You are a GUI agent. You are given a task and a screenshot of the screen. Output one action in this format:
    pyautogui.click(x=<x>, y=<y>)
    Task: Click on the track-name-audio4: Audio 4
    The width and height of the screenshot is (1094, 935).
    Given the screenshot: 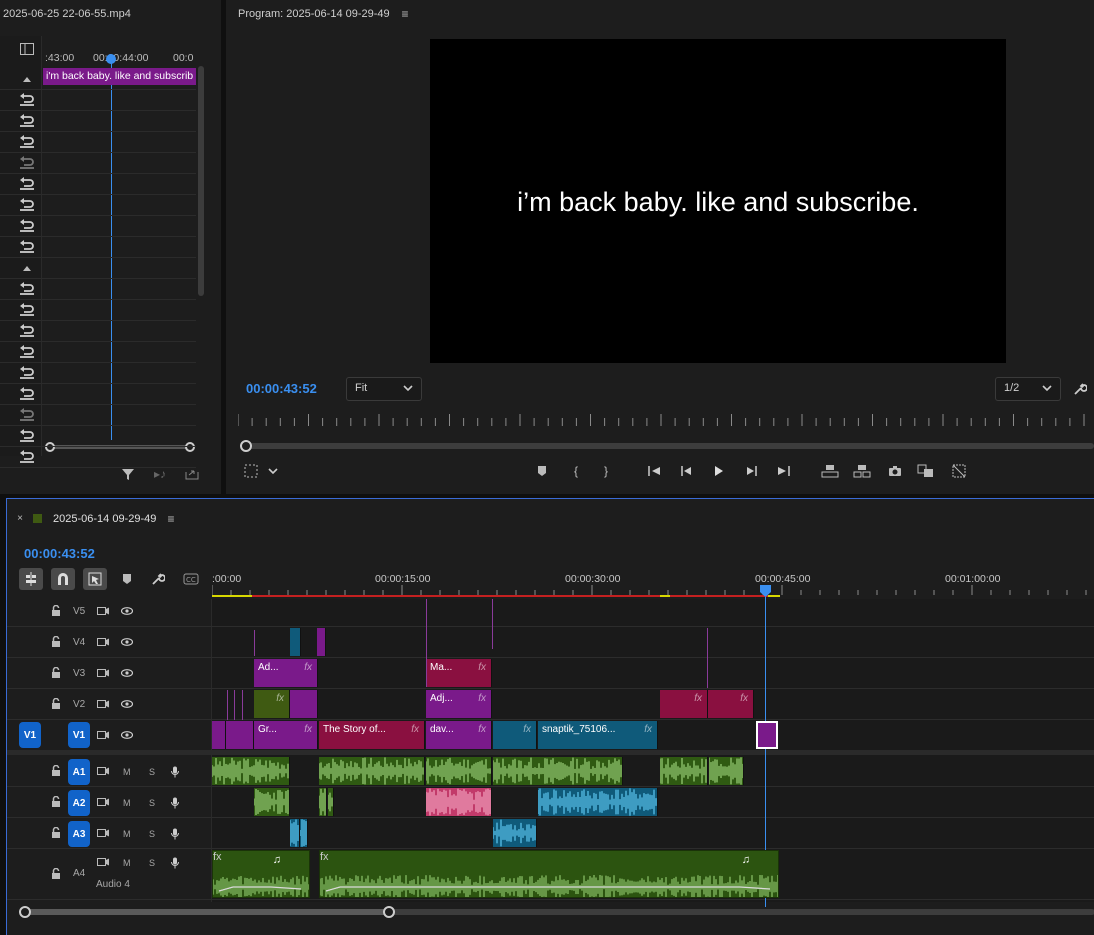 What is the action you would take?
    pyautogui.click(x=113, y=884)
    